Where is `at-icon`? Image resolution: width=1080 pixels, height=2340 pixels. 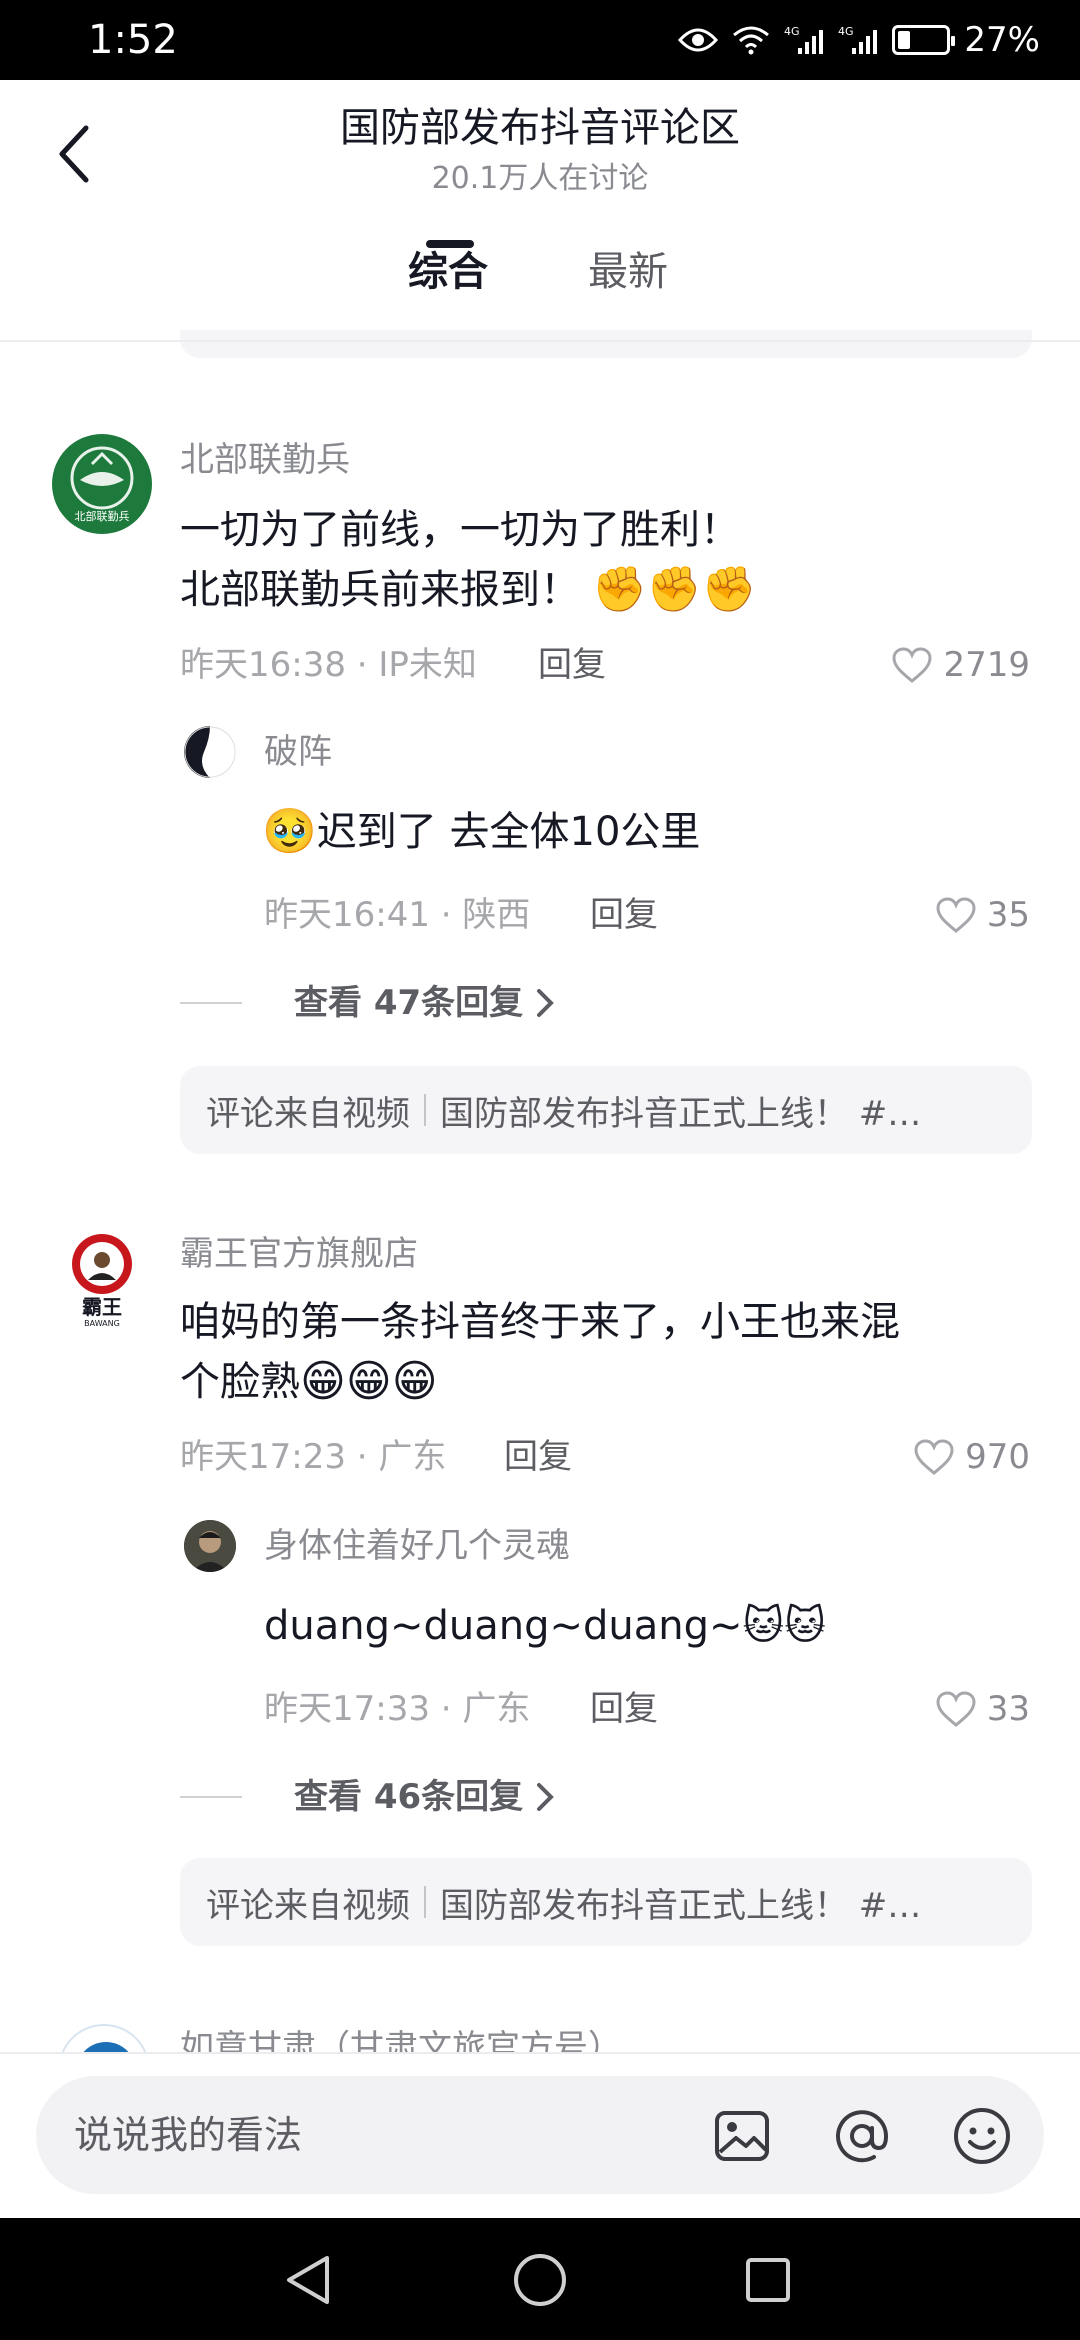
at-icon is located at coordinates (862, 2136).